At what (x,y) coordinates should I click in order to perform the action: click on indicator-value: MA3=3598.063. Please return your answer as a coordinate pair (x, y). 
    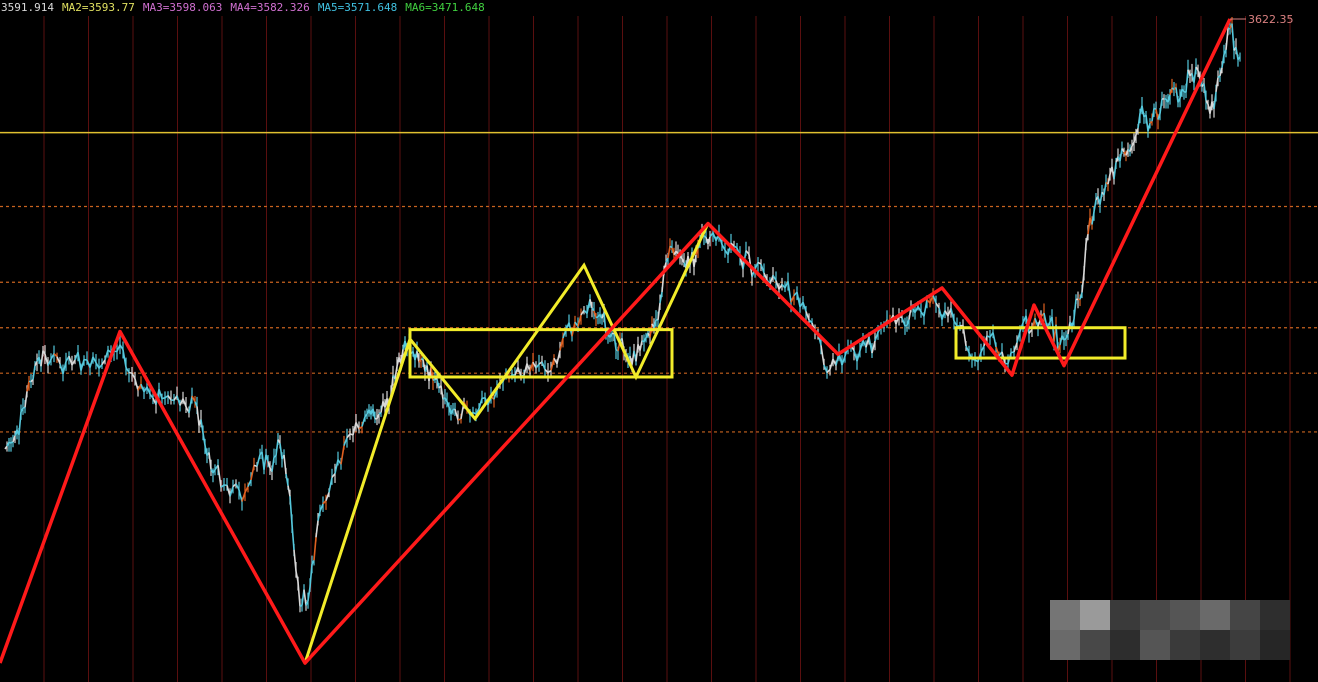
    Looking at the image, I should click on (182, 7).